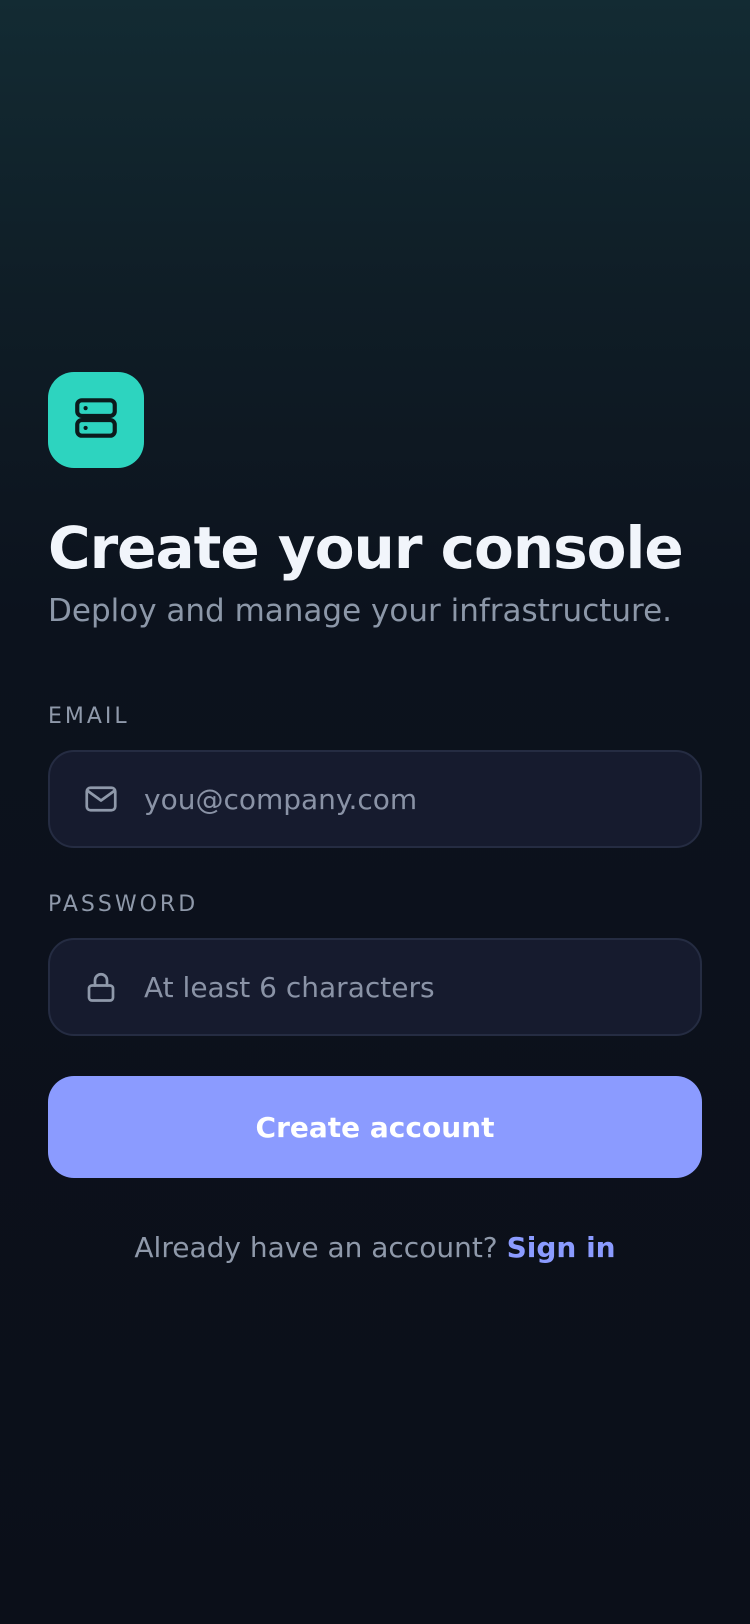 This screenshot has width=750, height=1624. Describe the element at coordinates (561, 1247) in the screenshot. I see `sign-in-link: Sign in` at that location.